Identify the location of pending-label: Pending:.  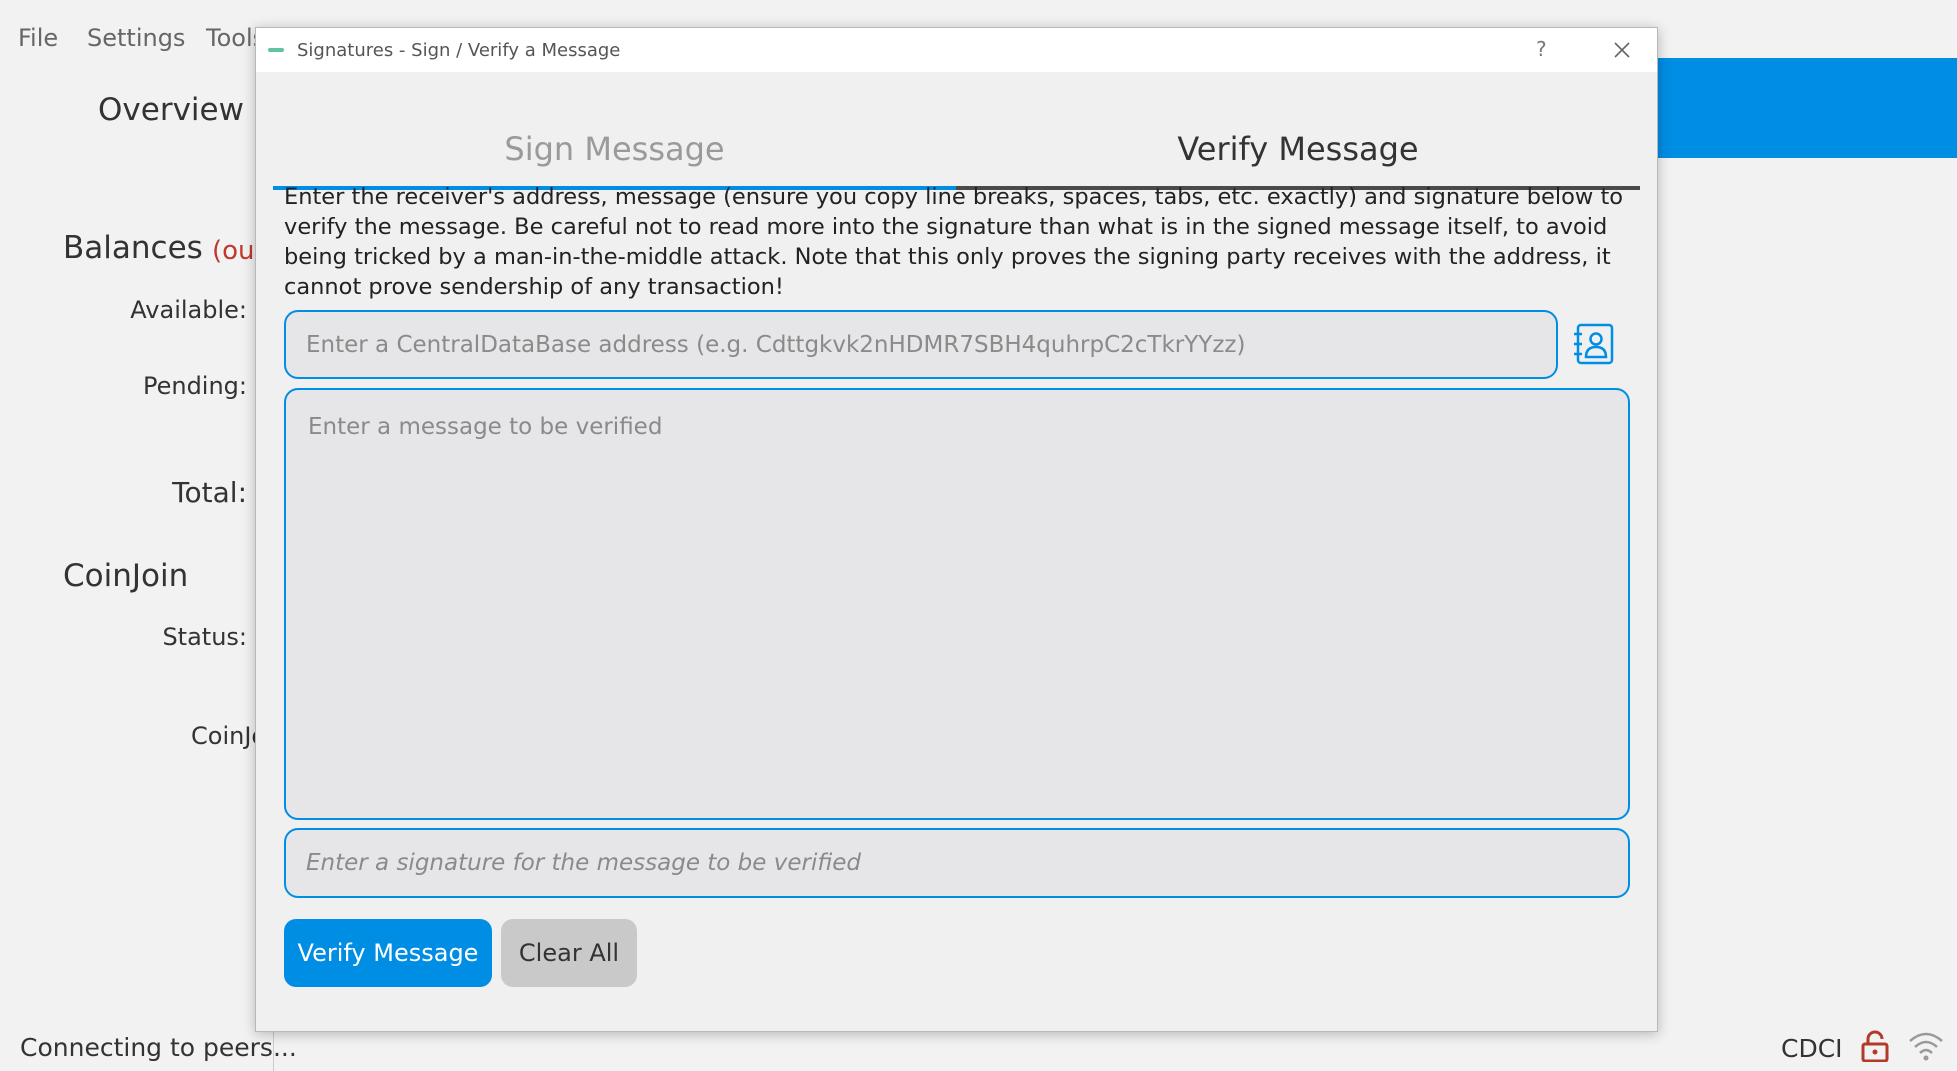
(194, 386).